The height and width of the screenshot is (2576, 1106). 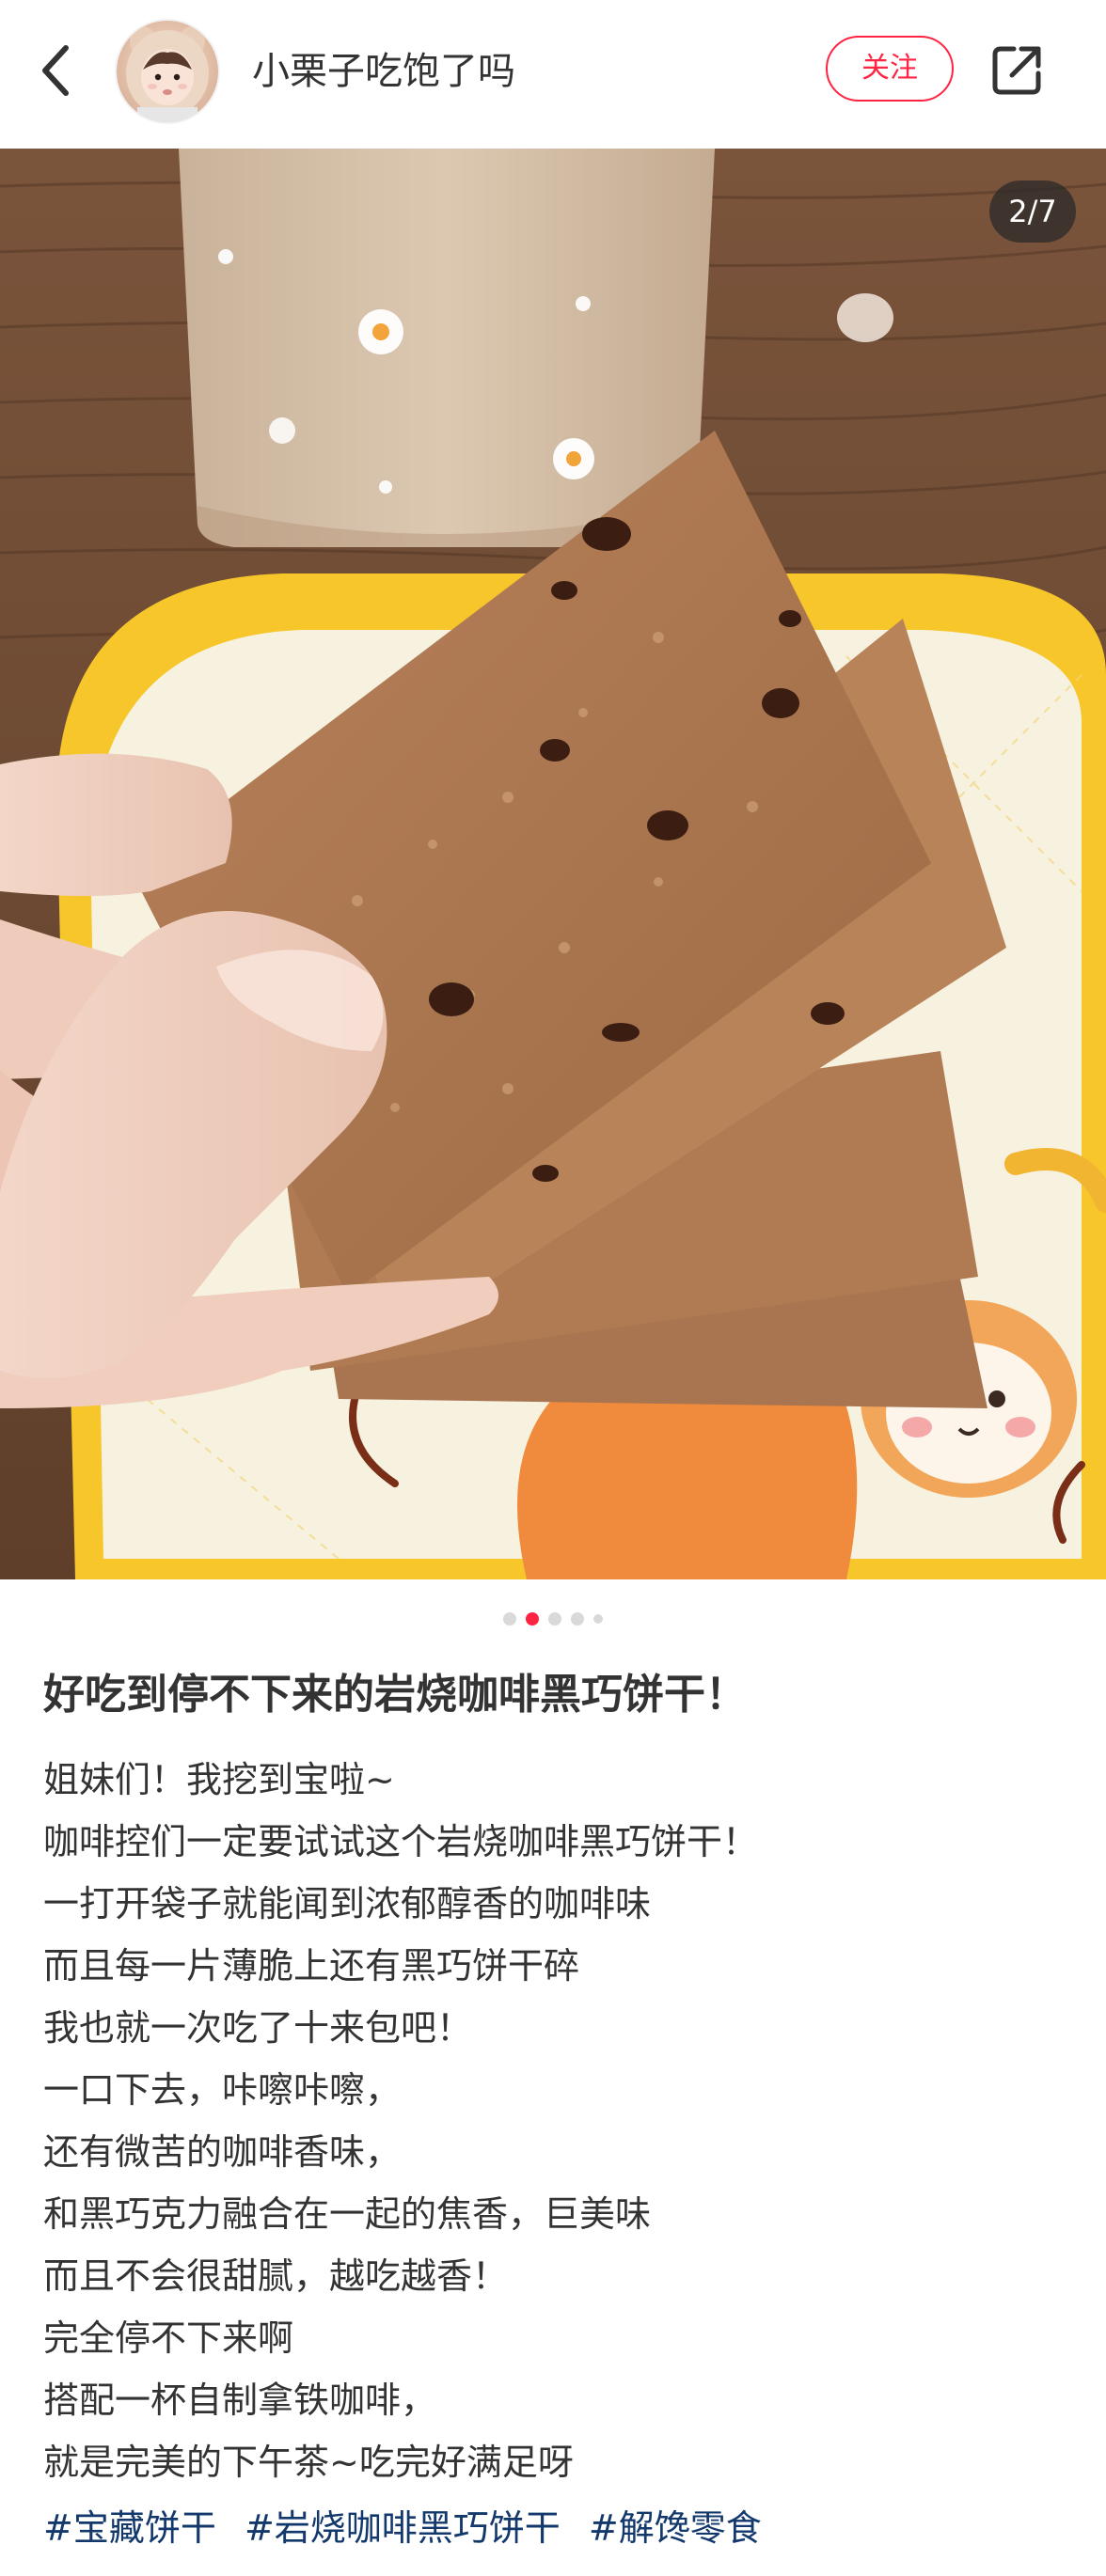 I want to click on note-body-line: 而且不会很甜腻，越吃越香！, so click(x=276, y=2276).